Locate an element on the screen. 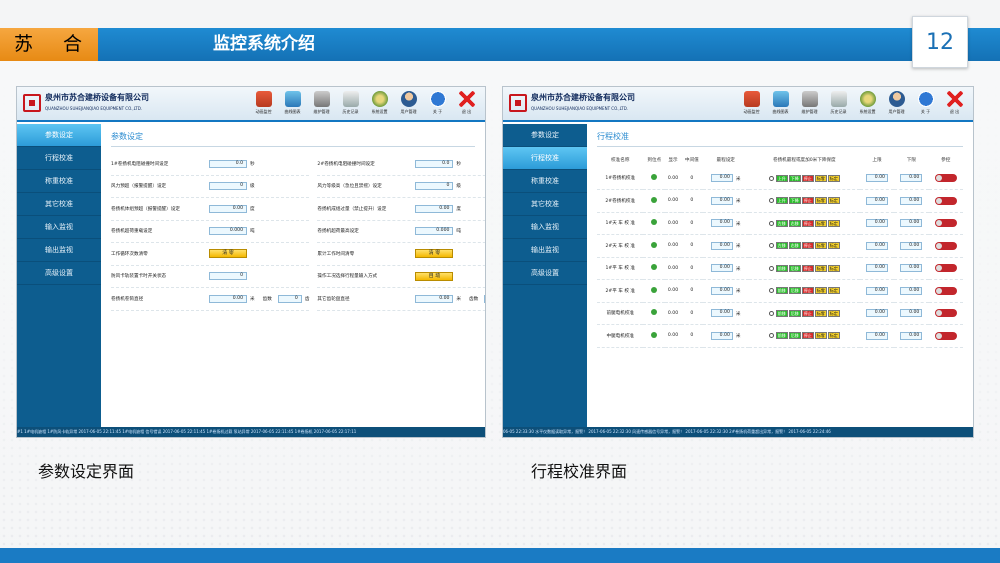  toolbar-button: 用户管理 is located at coordinates (896, 102).